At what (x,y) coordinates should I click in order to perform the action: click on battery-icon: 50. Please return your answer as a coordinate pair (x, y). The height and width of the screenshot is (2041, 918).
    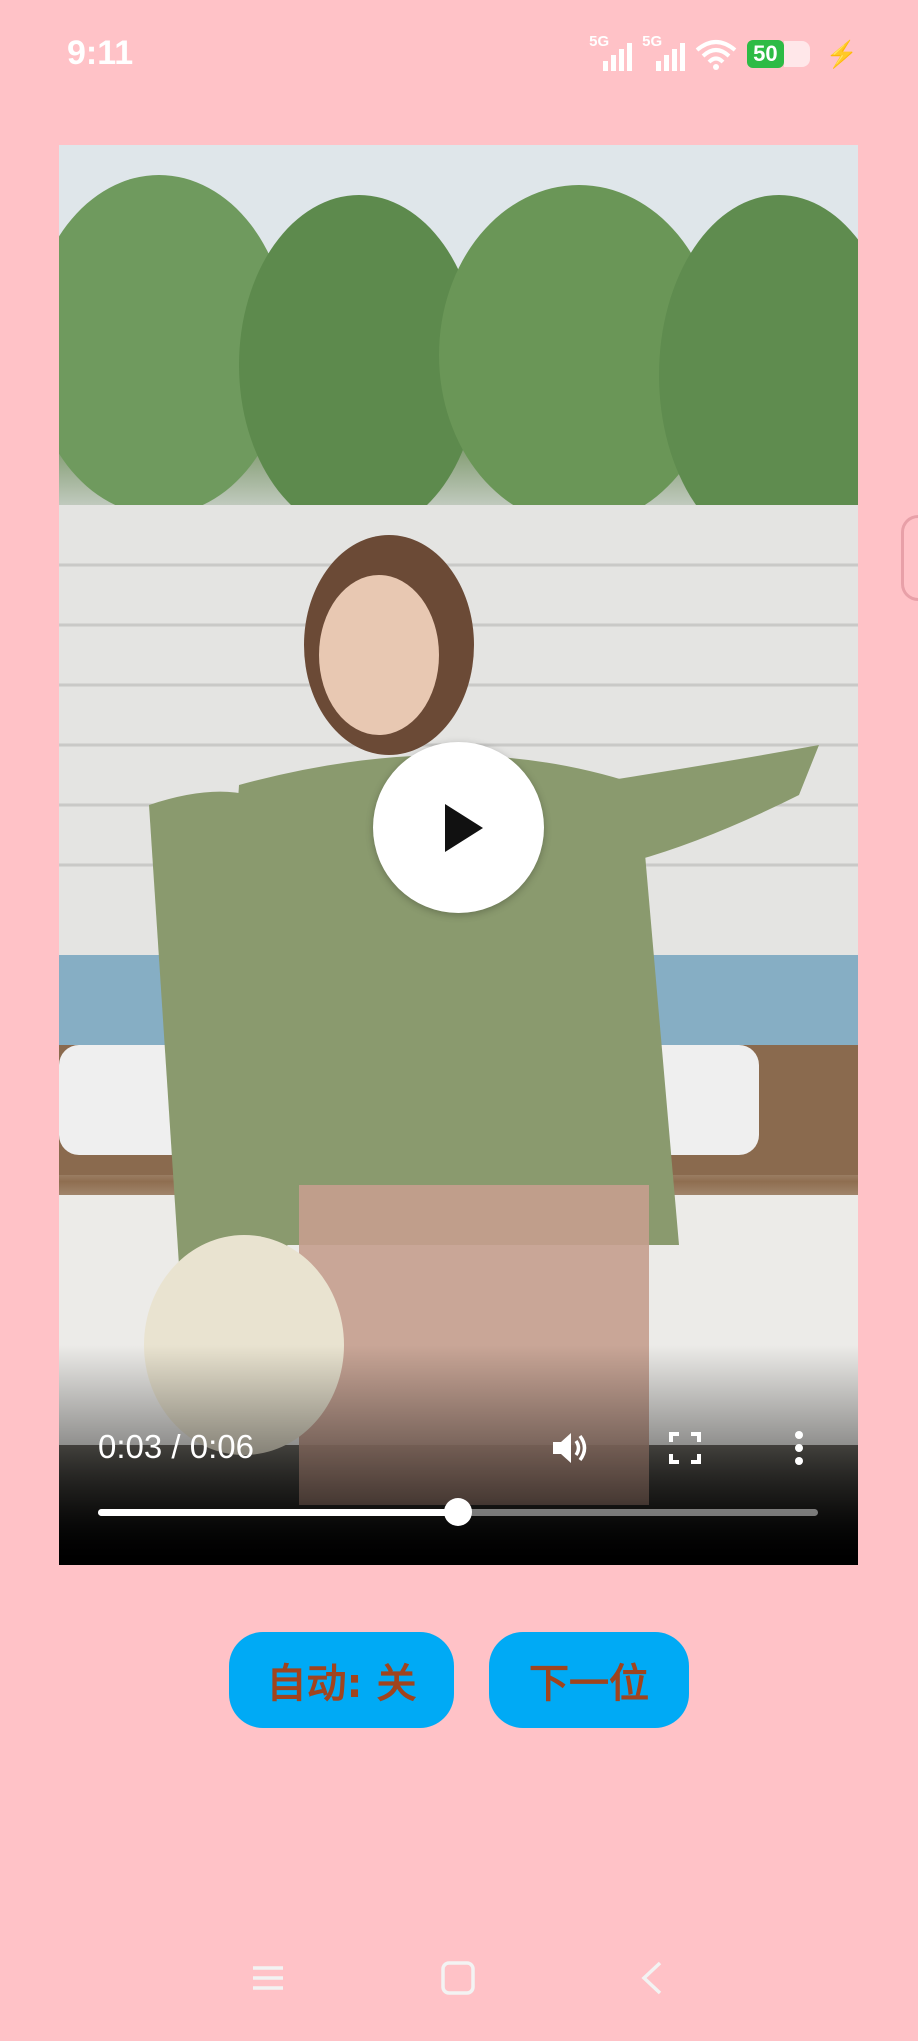
    Looking at the image, I should click on (778, 54).